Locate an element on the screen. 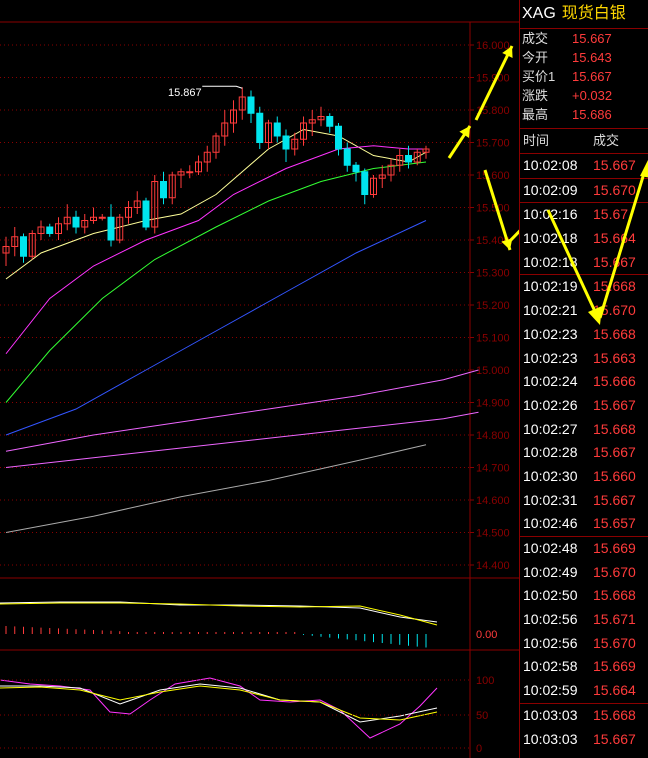 The image size is (648, 758). tick-row: 10:02:21 15.670 is located at coordinates (584, 311).